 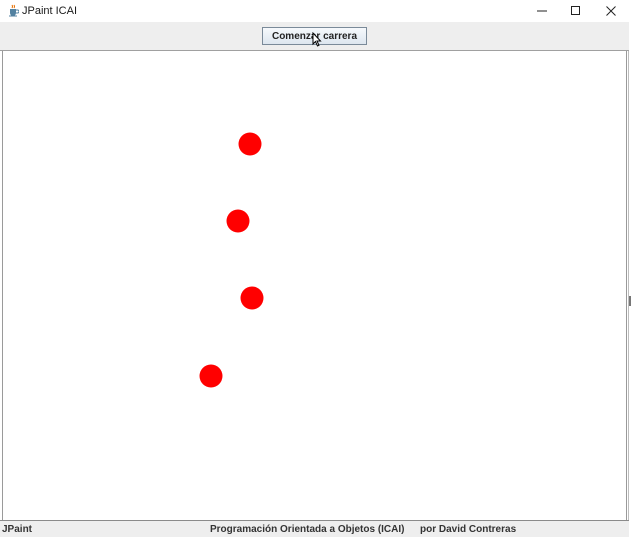 I want to click on start-race-button: Comenzar carrera, so click(x=314, y=36).